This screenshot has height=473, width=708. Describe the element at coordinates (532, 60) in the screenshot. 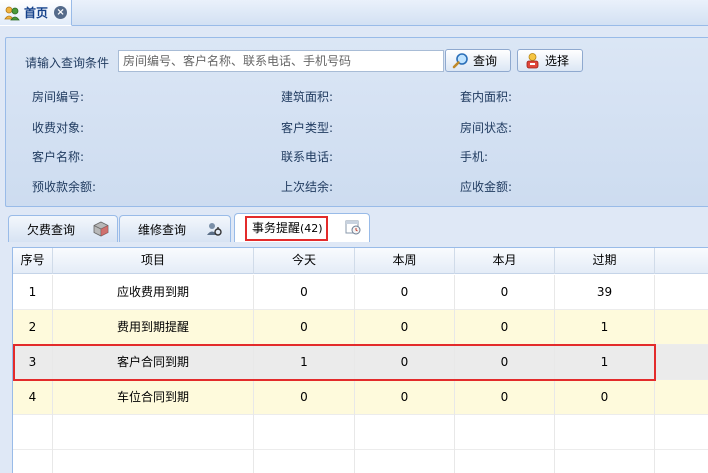

I see `user-select-icon` at that location.